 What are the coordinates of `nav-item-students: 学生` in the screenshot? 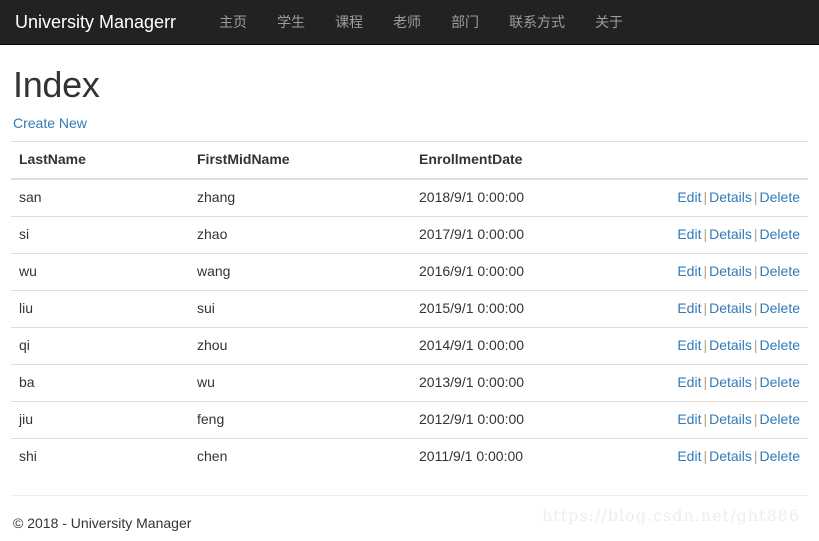 It's located at (291, 22).